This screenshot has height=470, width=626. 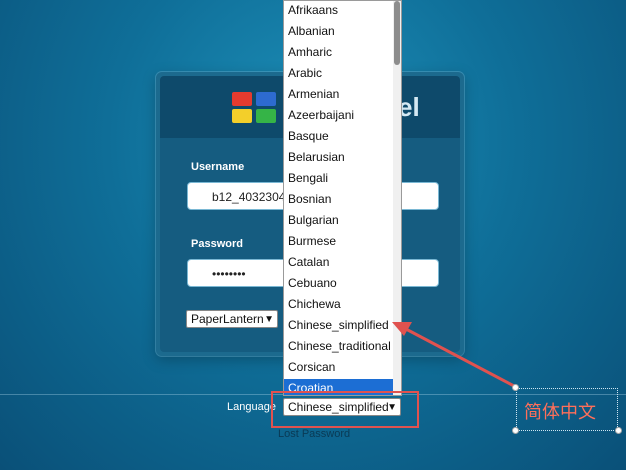 I want to click on dropdown-option: Albanian, so click(x=342, y=32).